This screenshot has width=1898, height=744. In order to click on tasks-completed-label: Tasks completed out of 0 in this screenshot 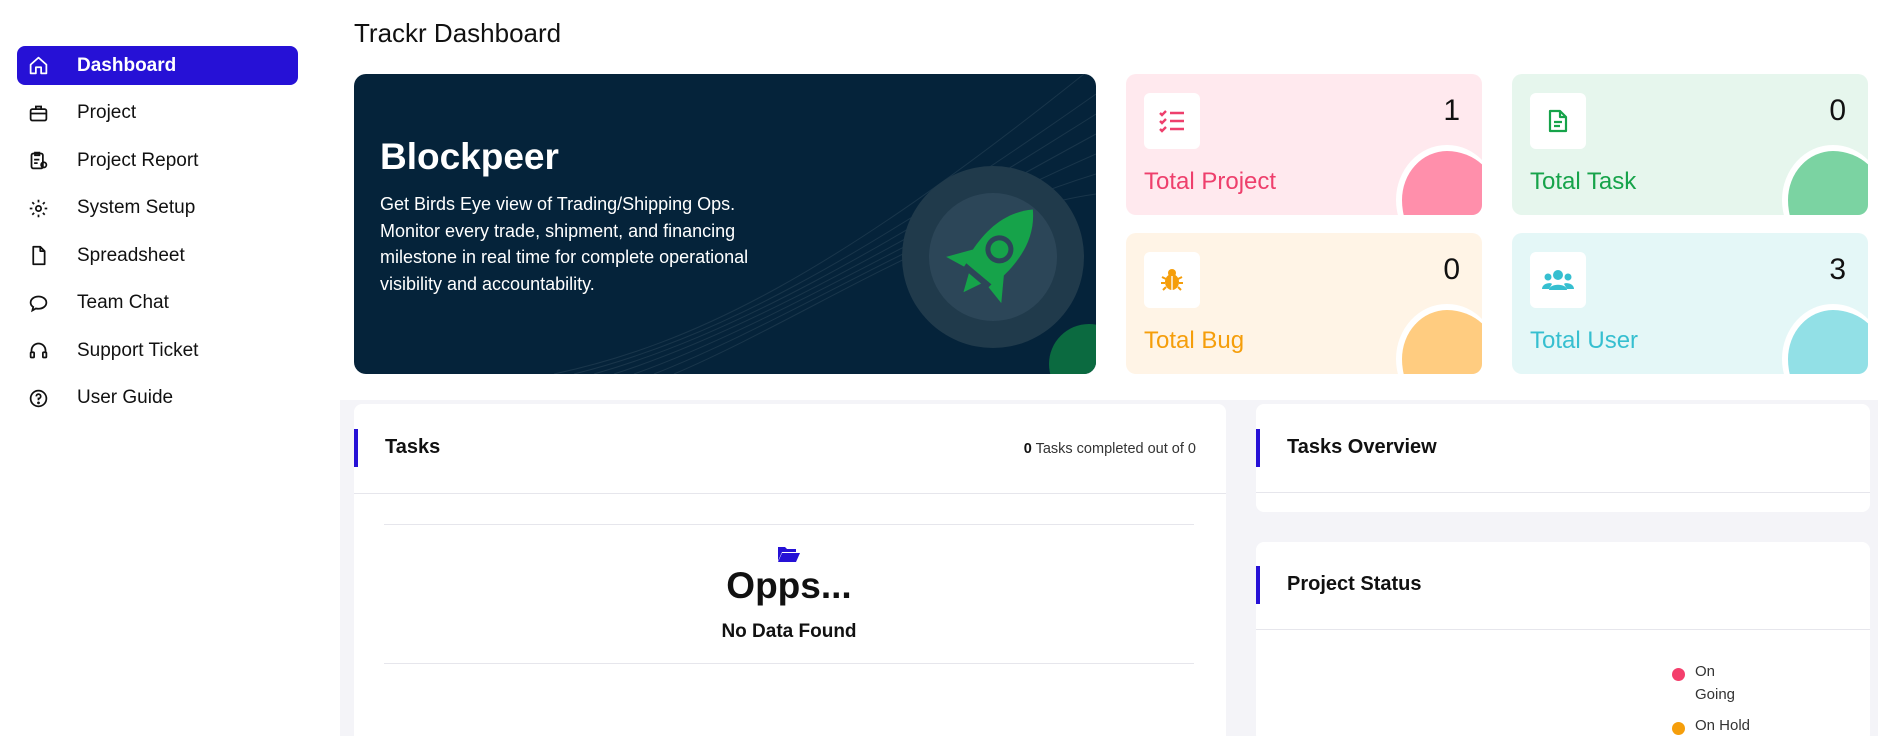, I will do `click(1115, 449)`.